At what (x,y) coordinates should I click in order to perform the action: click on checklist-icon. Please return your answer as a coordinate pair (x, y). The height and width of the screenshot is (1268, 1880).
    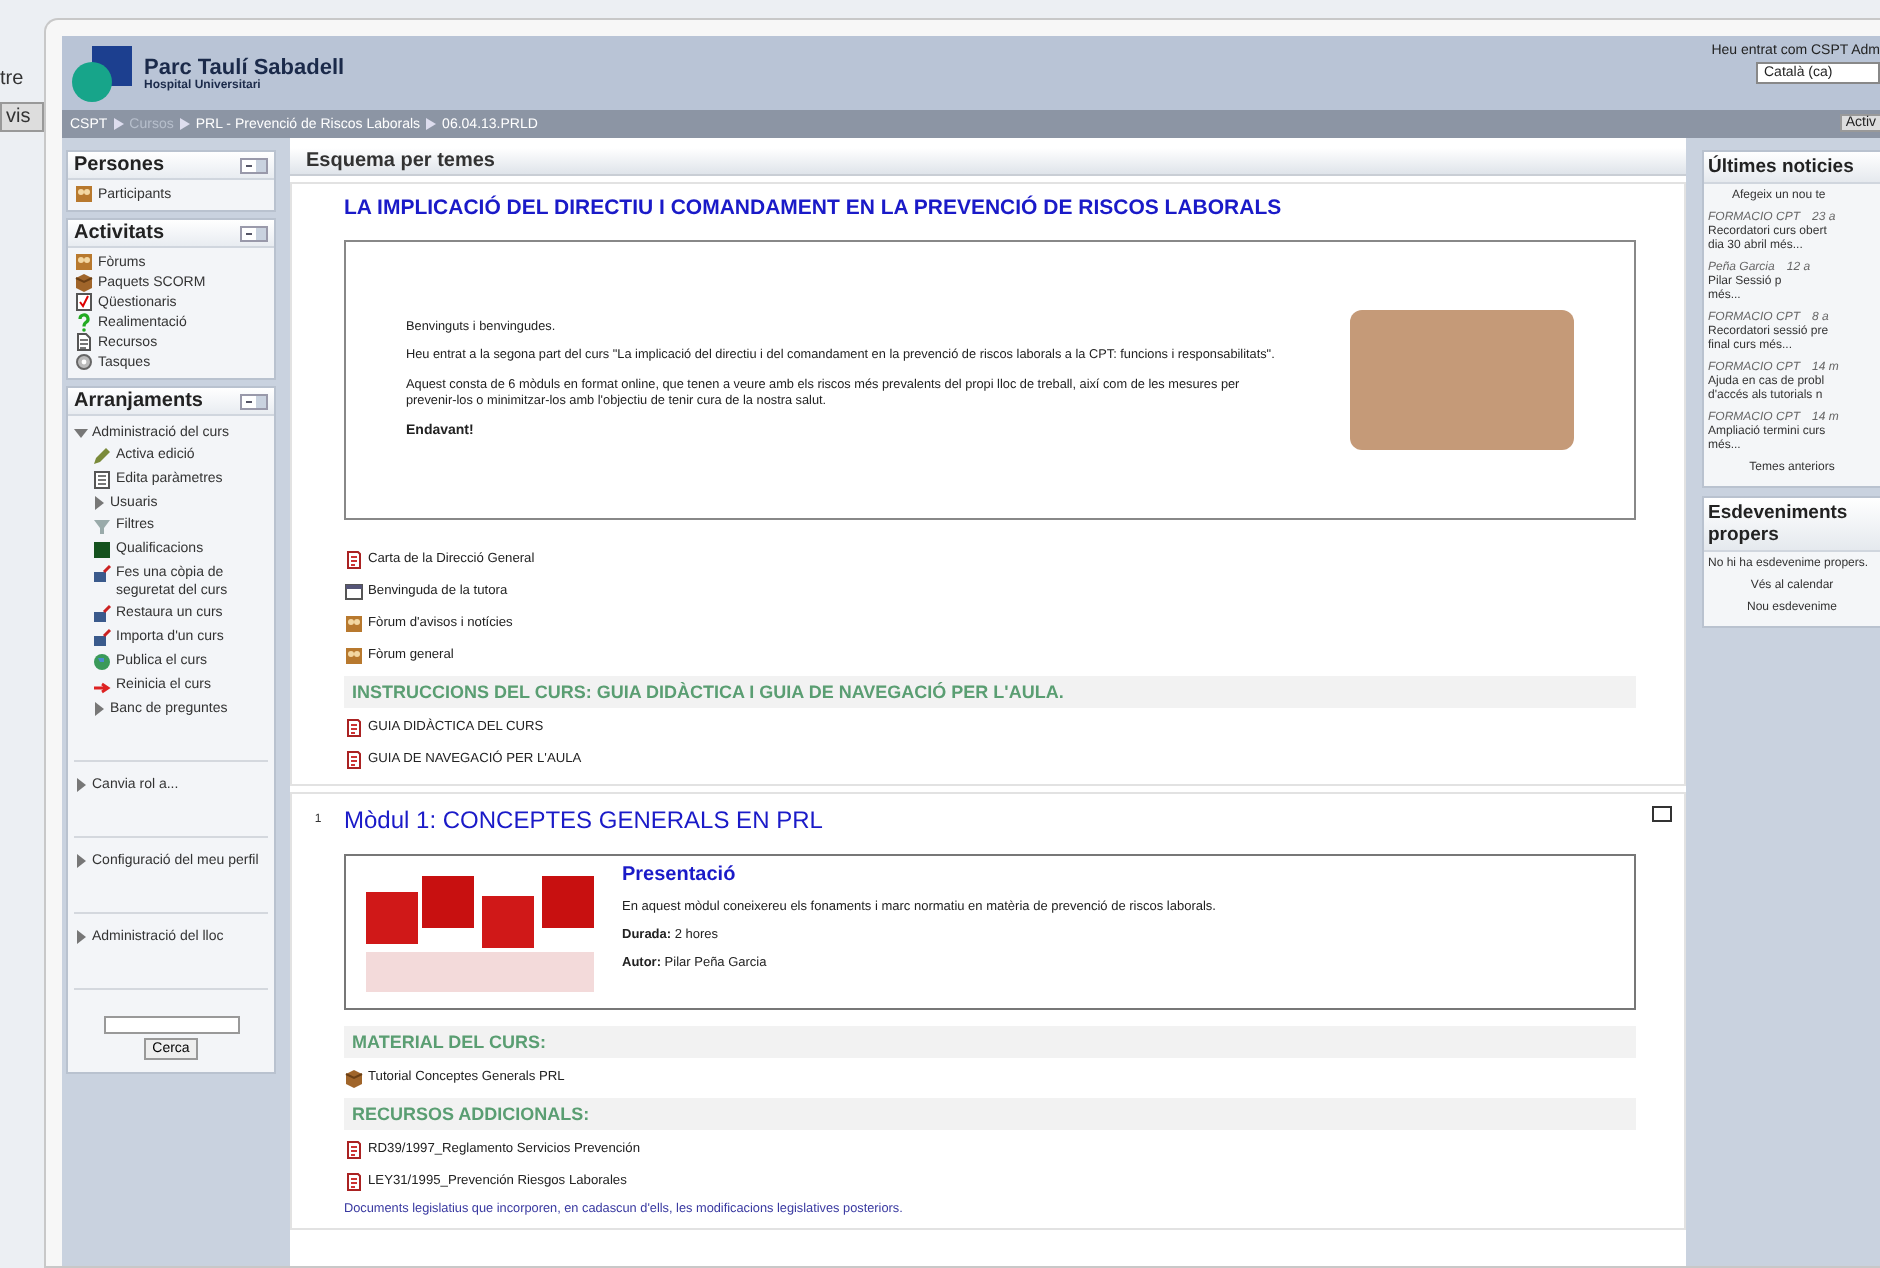
    Looking at the image, I should click on (84, 302).